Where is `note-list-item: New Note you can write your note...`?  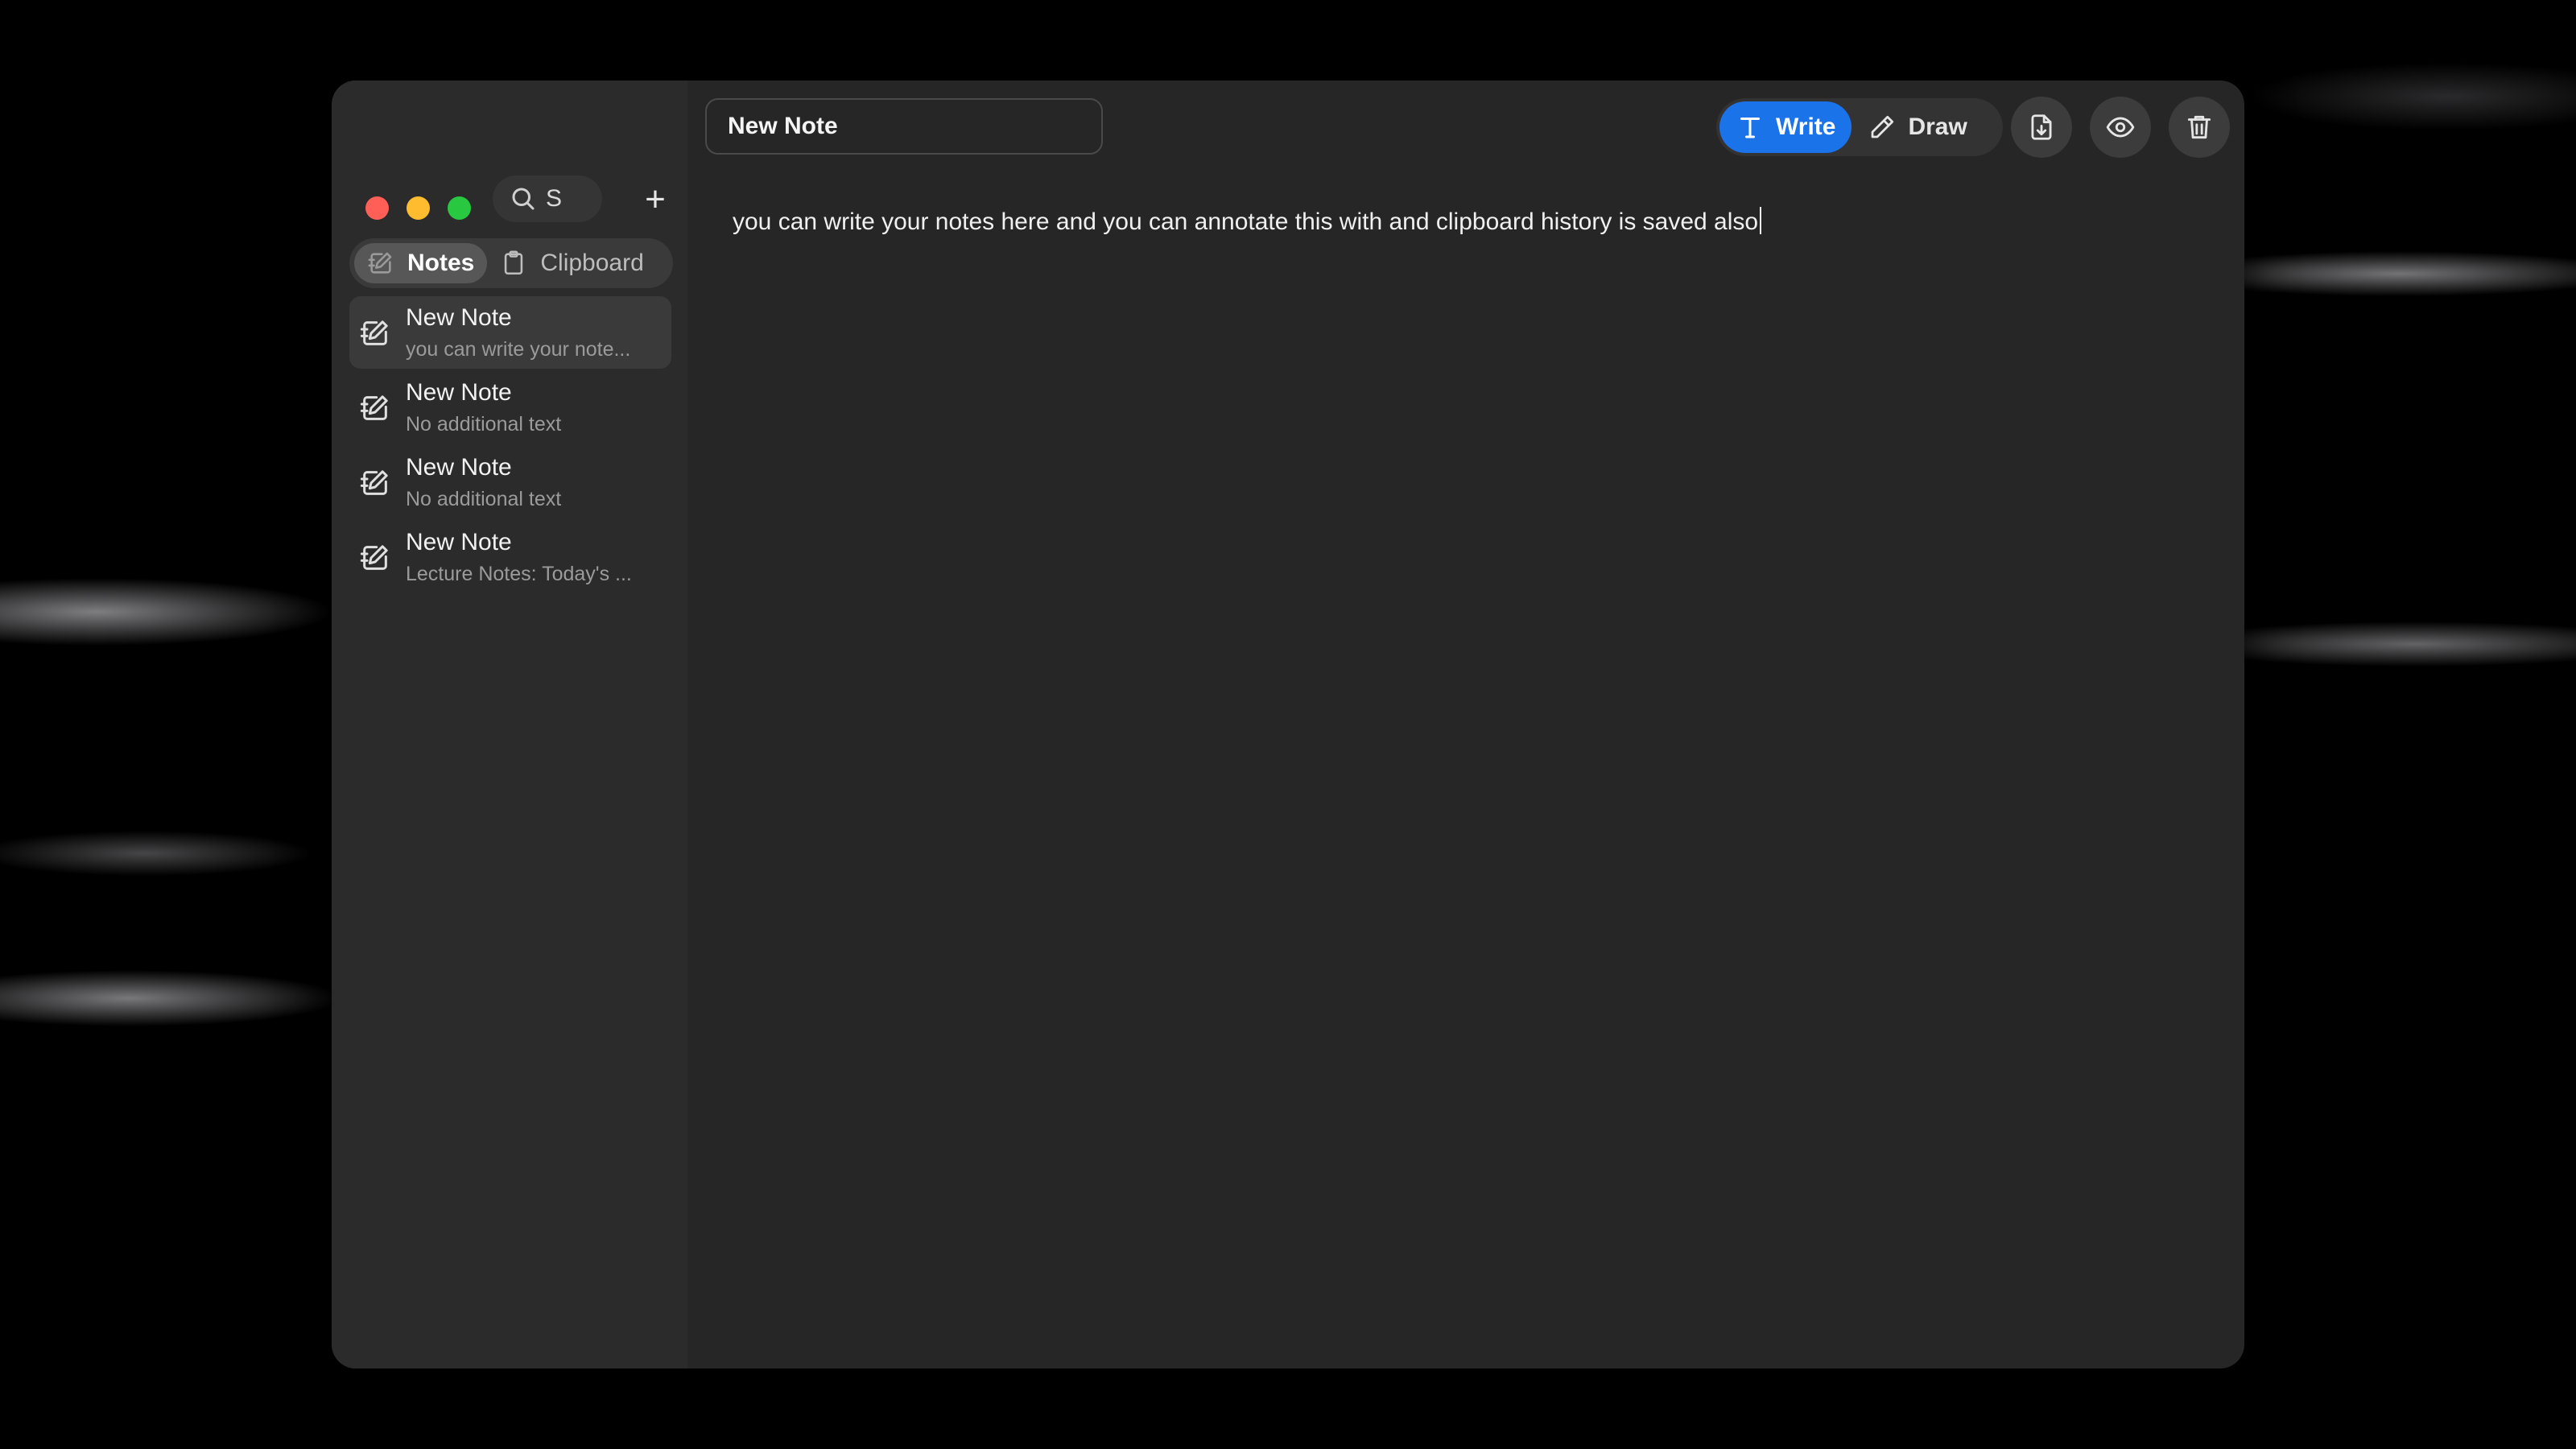 note-list-item: New Note you can write your note... is located at coordinates (510, 332).